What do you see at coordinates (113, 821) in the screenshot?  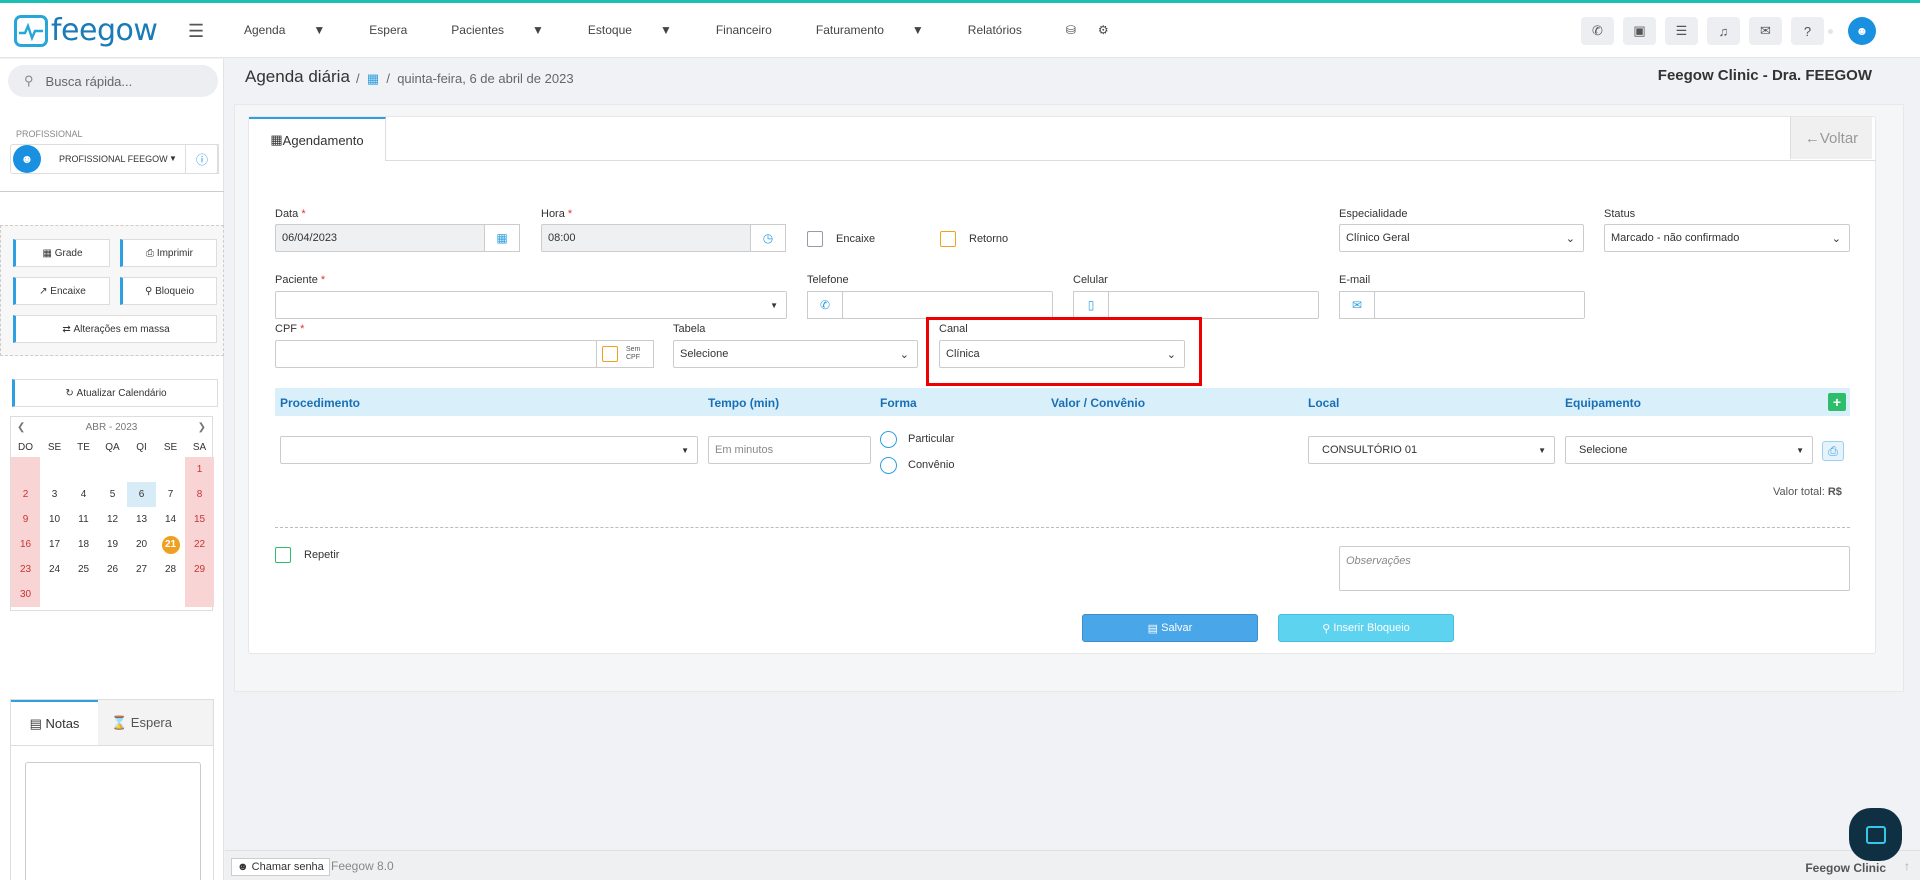 I see `notes-textarea` at bounding box center [113, 821].